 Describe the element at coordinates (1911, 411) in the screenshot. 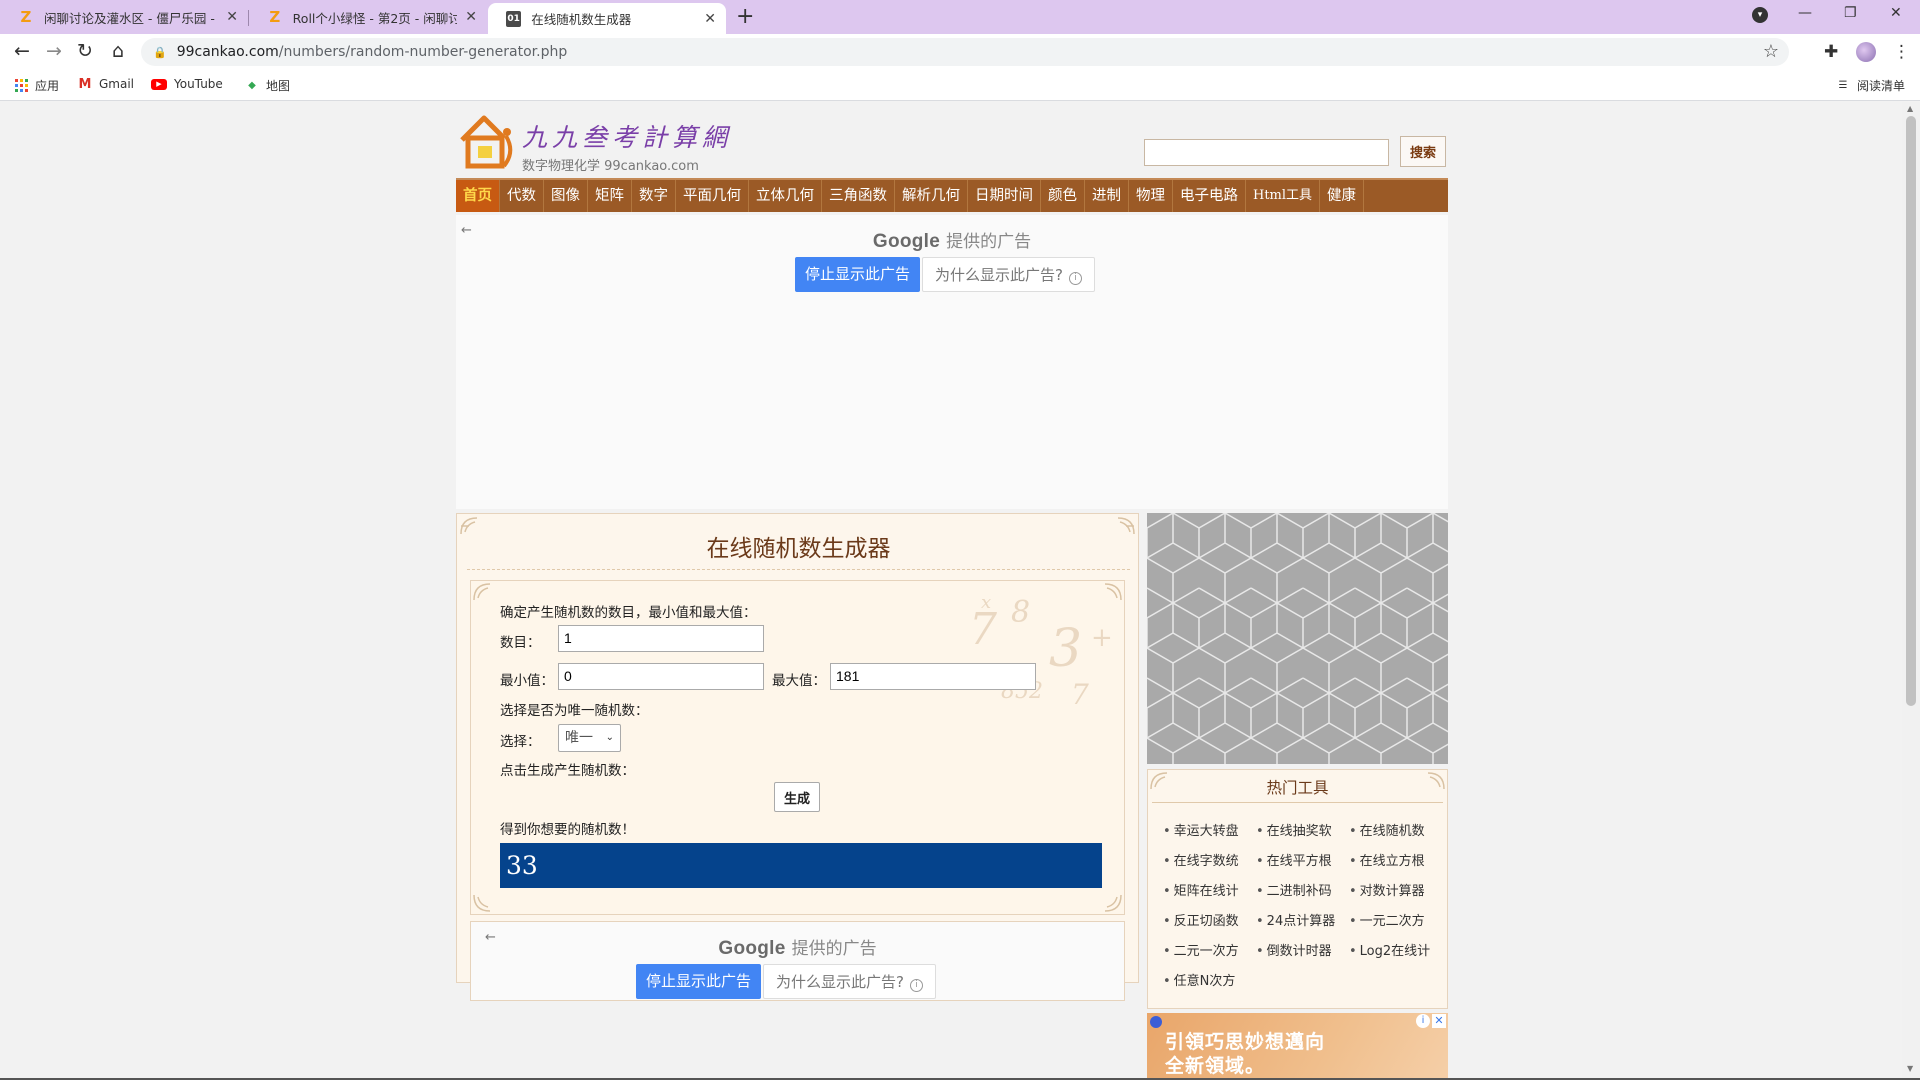

I see `scrollbar-thumb` at that location.